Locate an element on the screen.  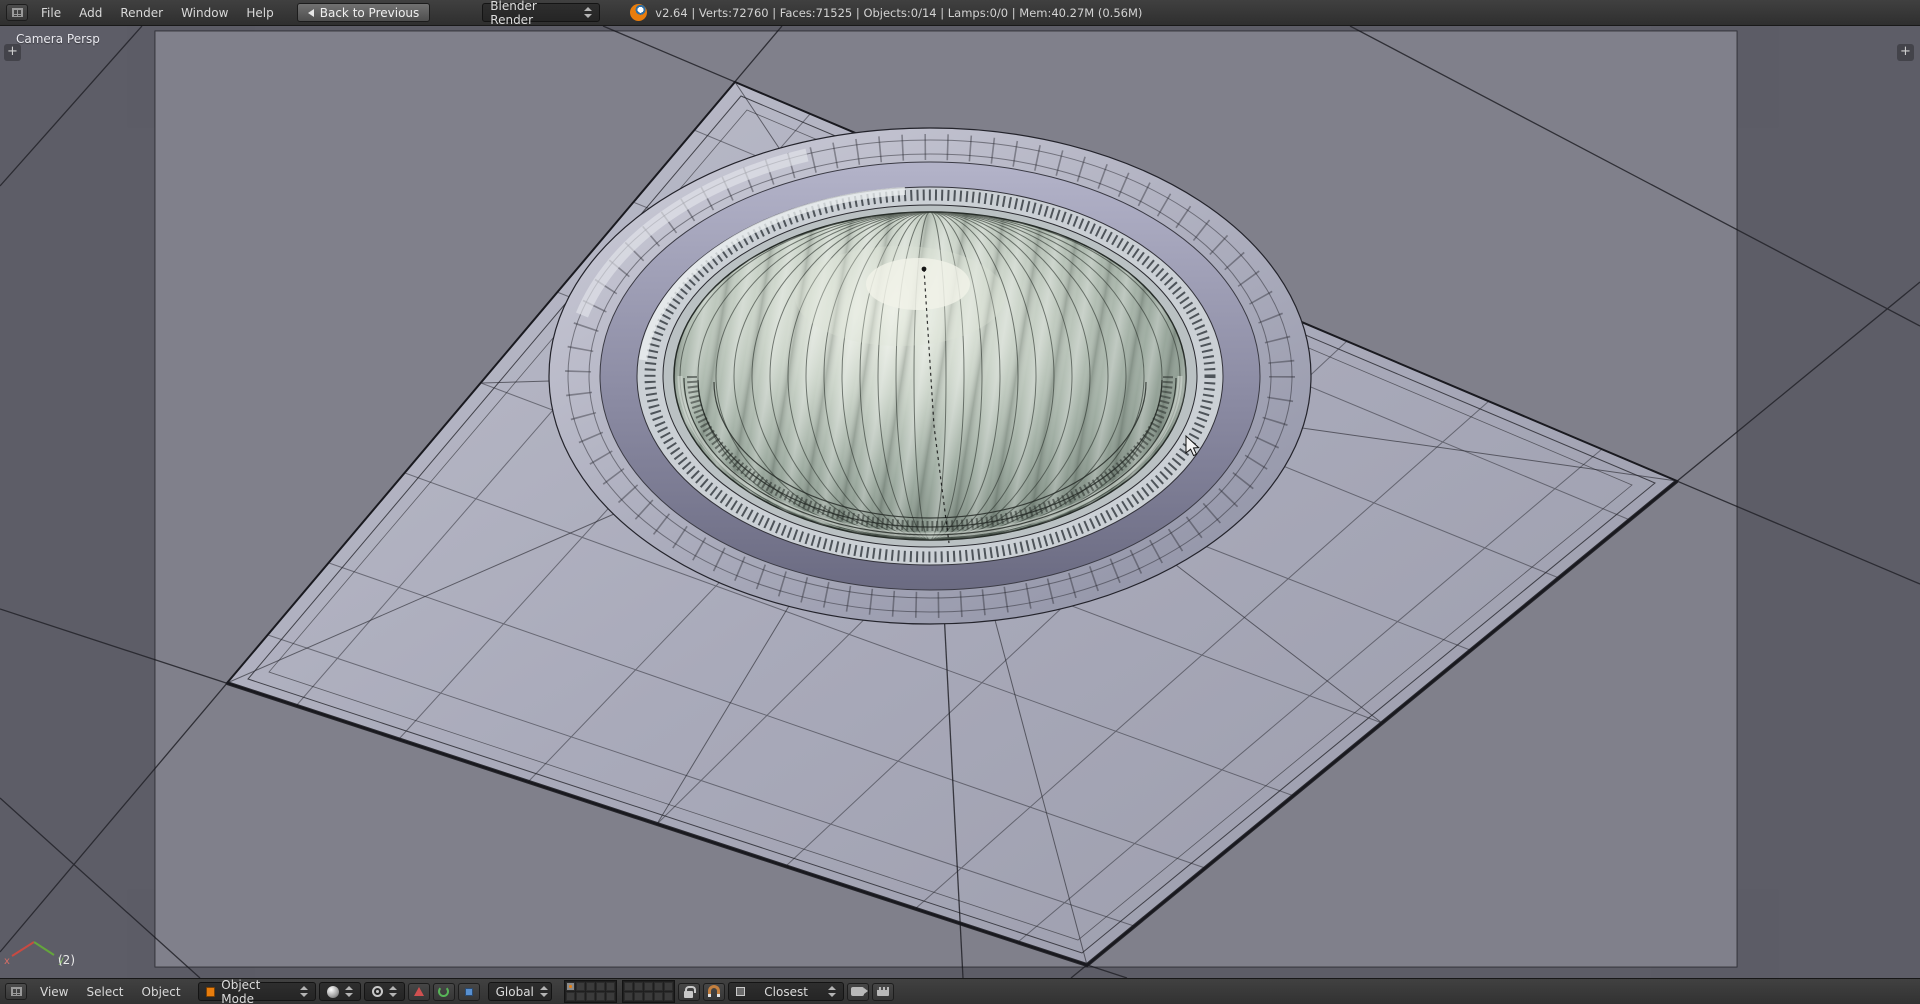
info-editor-type-button is located at coordinates (17, 12).